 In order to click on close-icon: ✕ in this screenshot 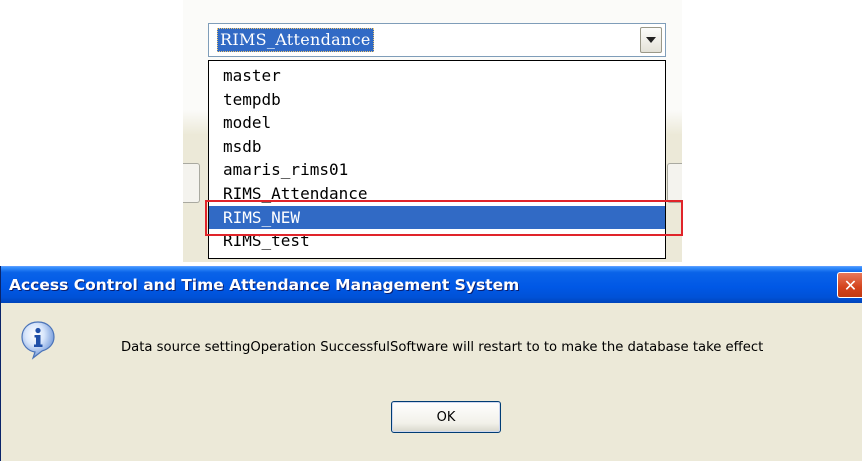, I will do `click(850, 285)`.